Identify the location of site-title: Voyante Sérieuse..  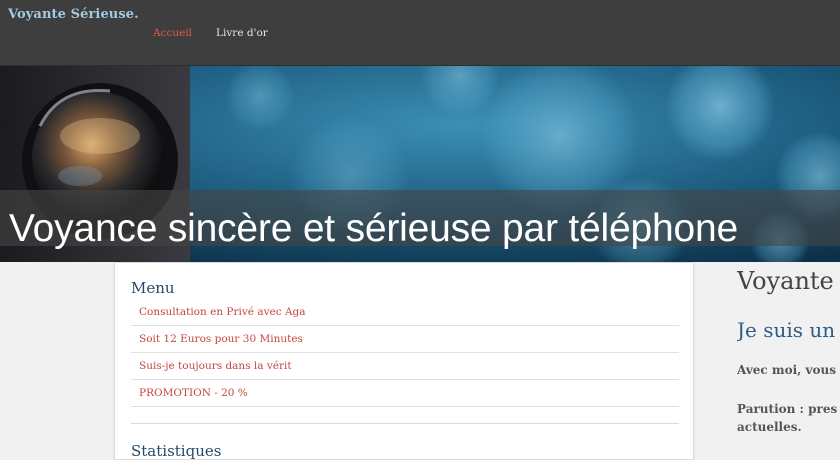
(73, 14).